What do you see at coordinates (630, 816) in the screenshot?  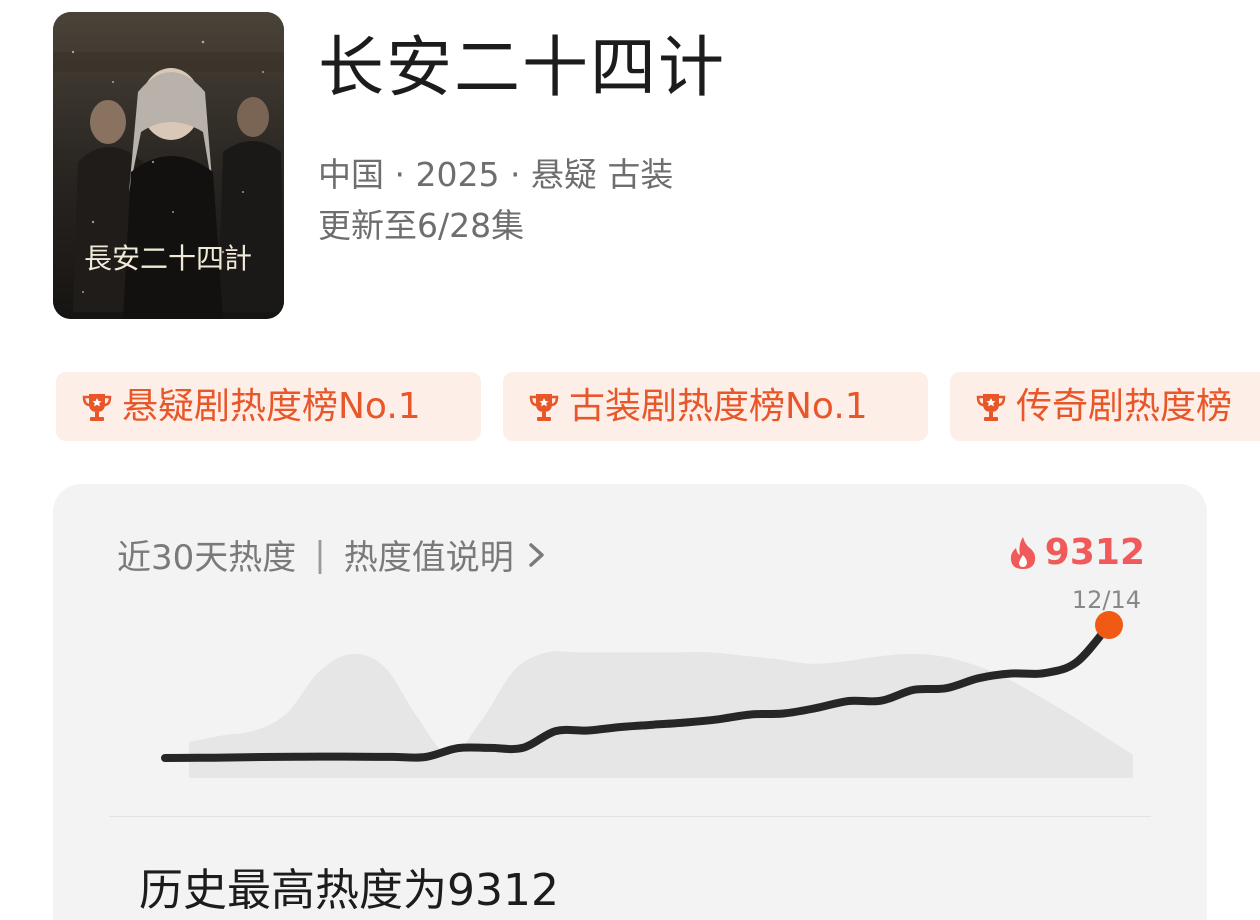 I see `card-divider` at bounding box center [630, 816].